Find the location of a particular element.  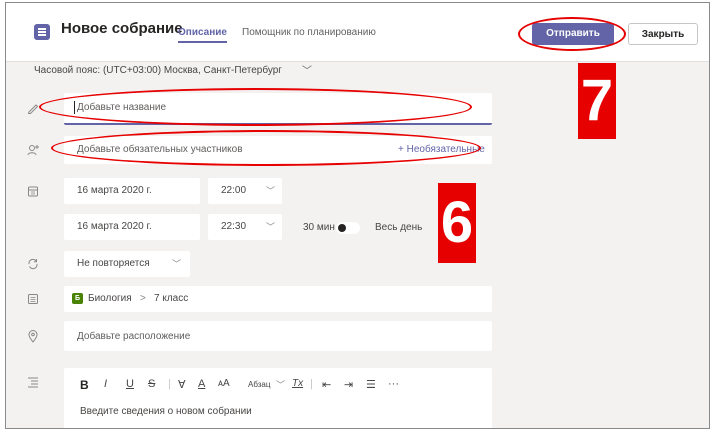

duration-label: 30 мин is located at coordinates (319, 227).